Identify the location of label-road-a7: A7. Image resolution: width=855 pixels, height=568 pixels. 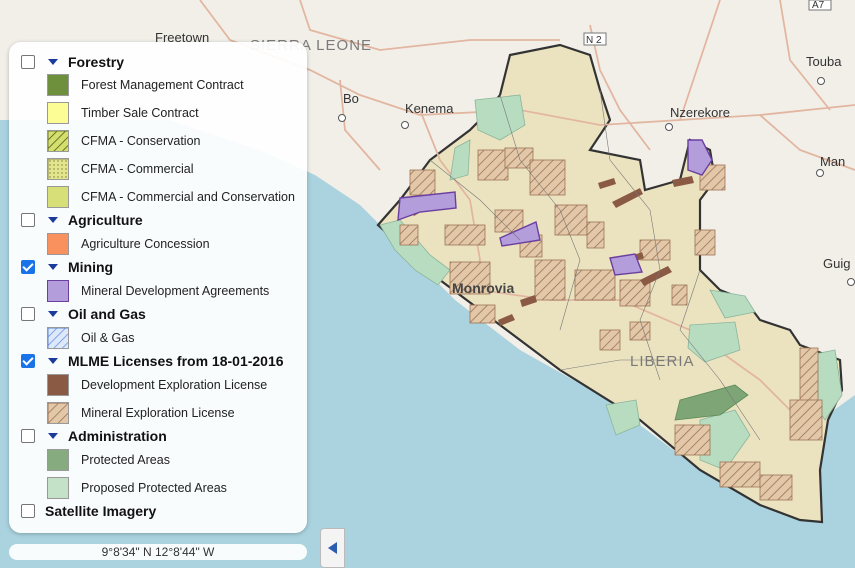
(818, 5).